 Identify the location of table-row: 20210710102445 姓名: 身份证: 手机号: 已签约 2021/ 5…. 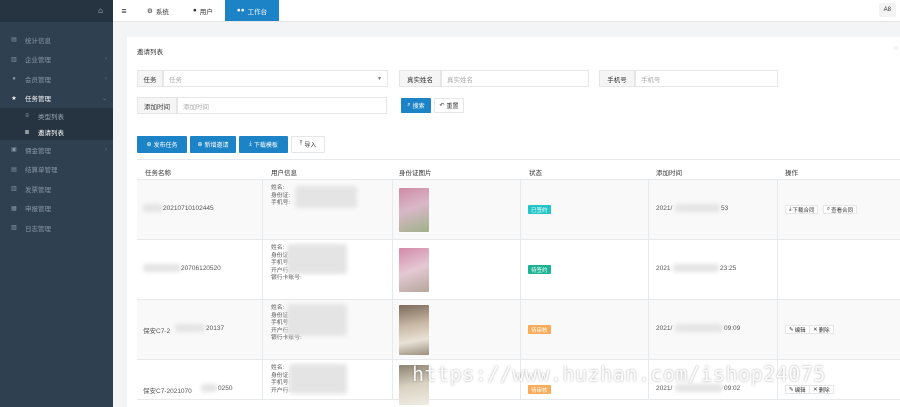
(518, 210).